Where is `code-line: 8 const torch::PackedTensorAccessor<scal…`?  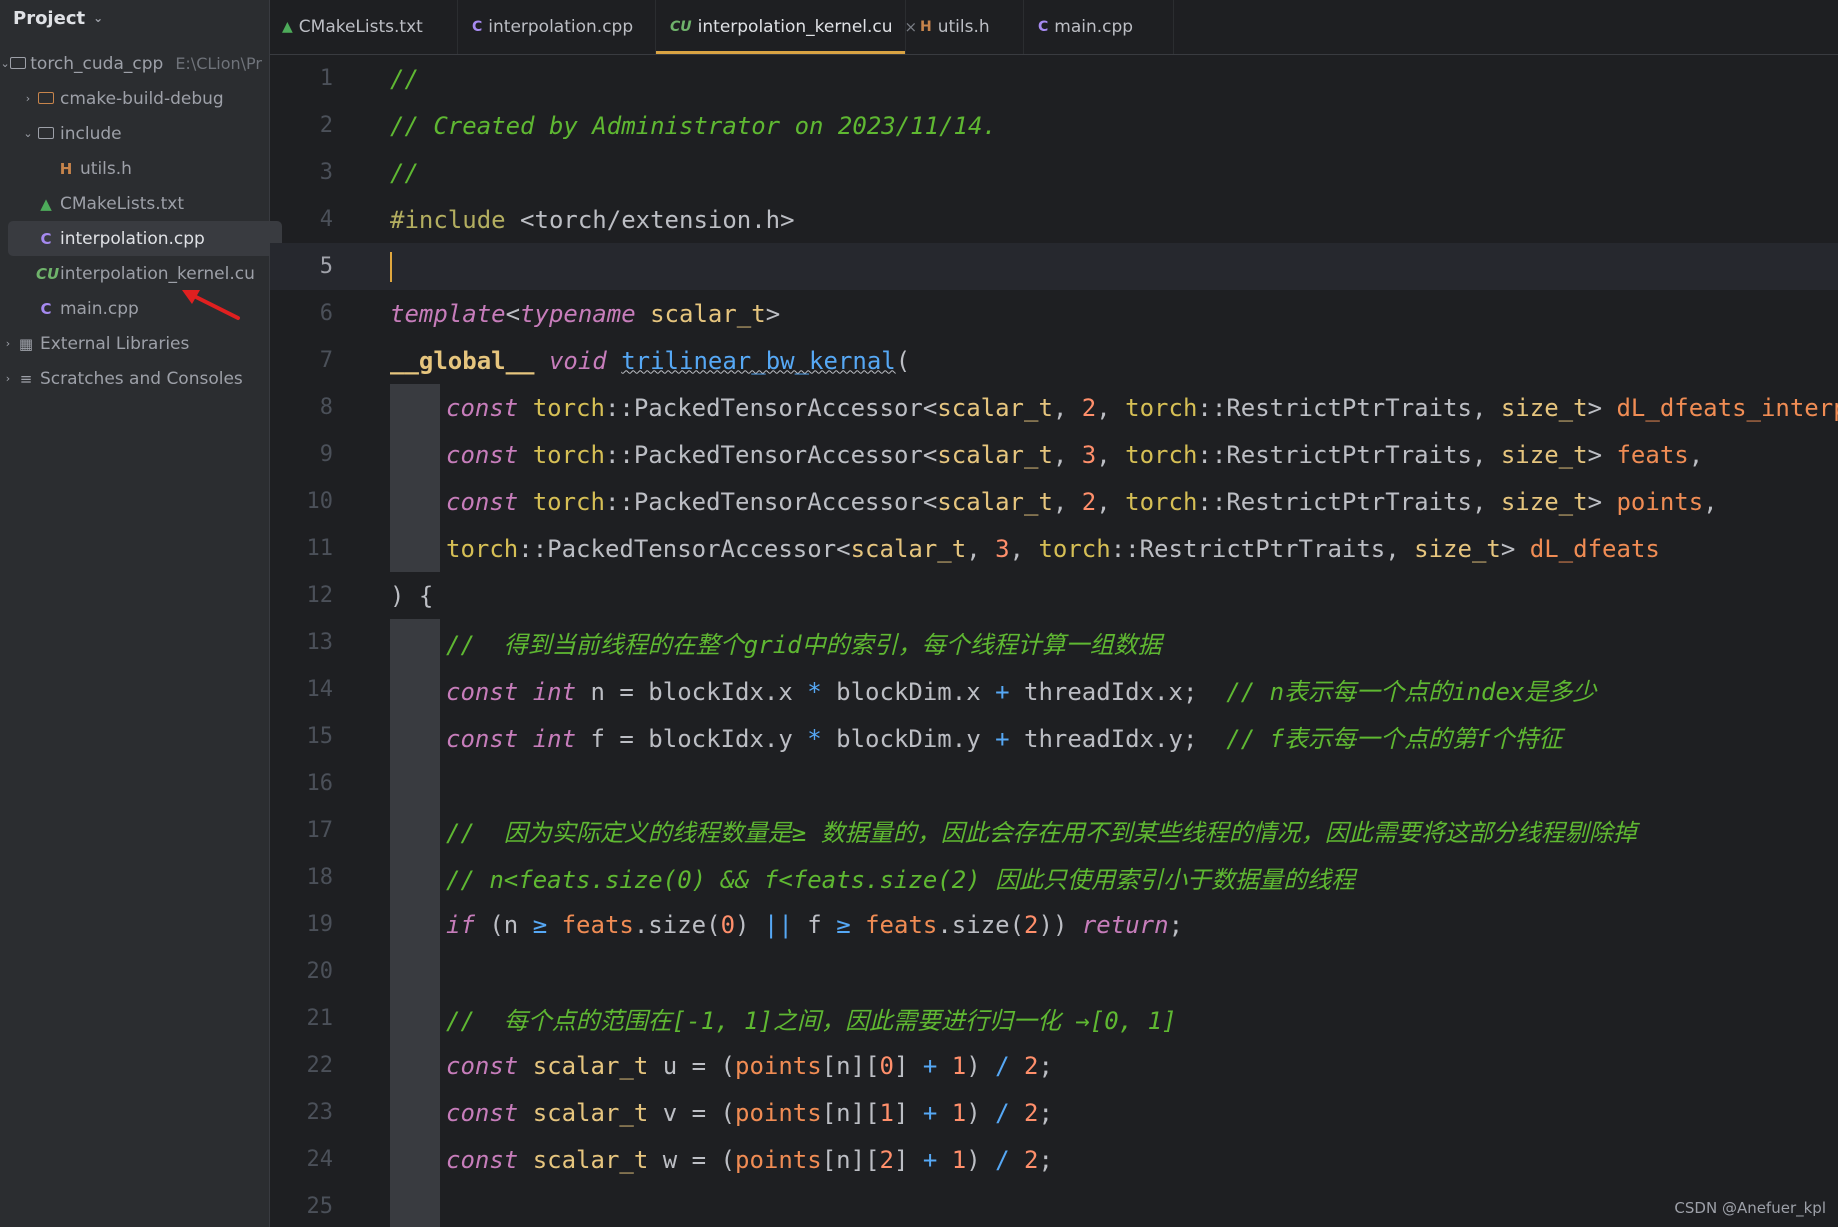 code-line: 8 const torch::PackedTensorAccessor<scal… is located at coordinates (1054, 407).